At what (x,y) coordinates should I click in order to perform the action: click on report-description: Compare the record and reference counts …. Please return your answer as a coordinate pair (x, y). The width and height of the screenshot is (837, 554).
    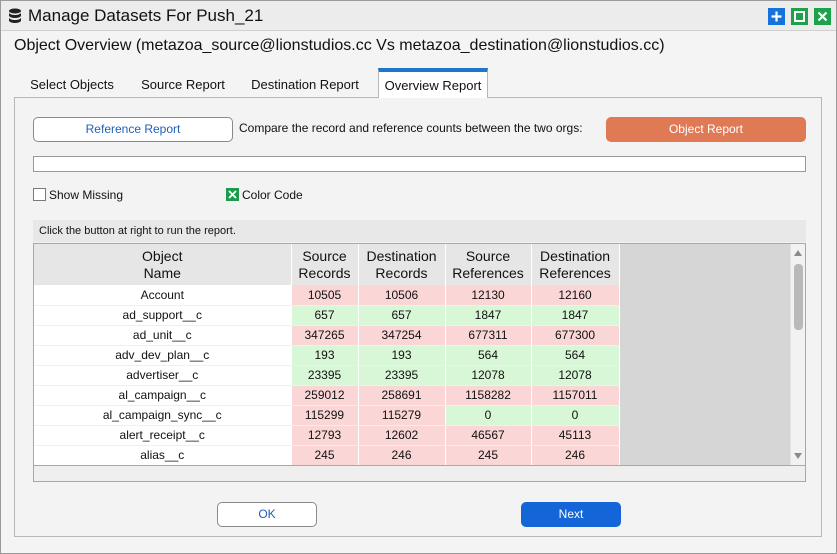
    Looking at the image, I should click on (411, 128).